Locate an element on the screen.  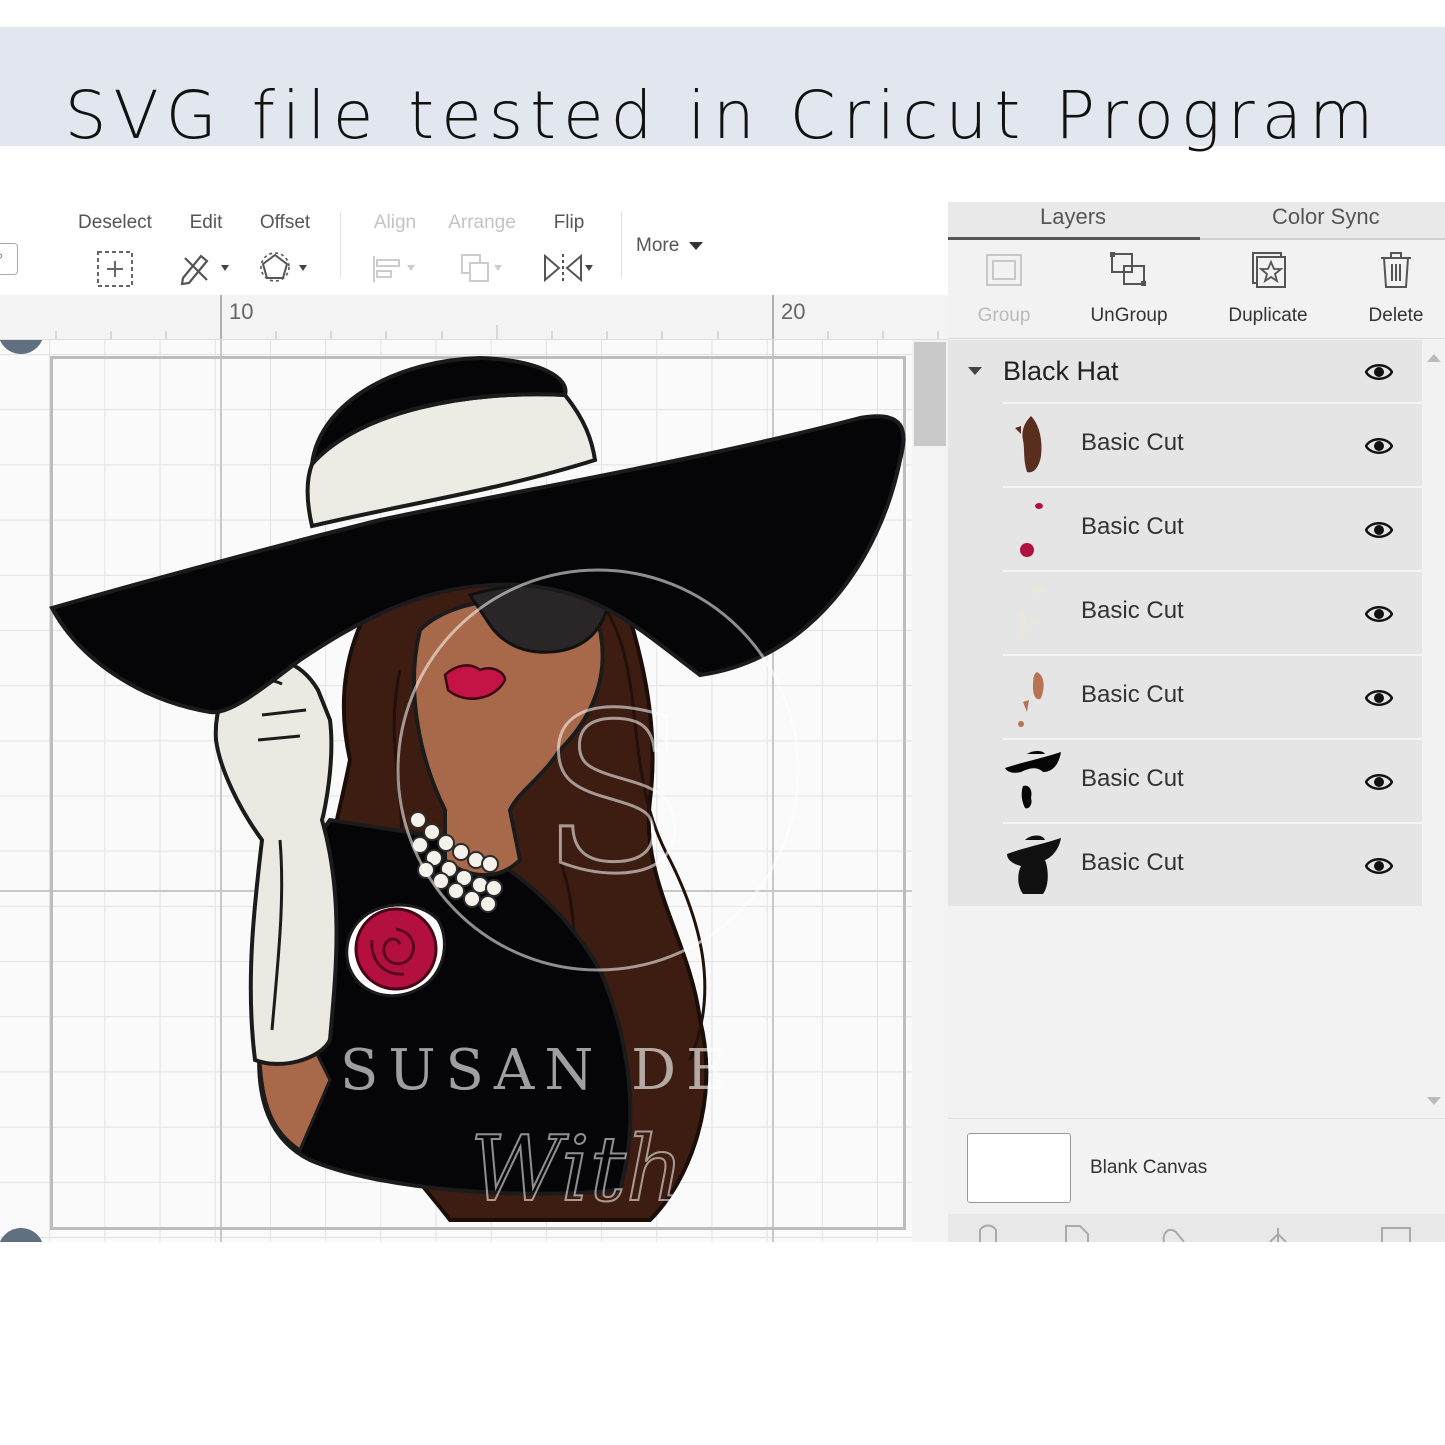
edit-button: Edit is located at coordinates (206, 249).